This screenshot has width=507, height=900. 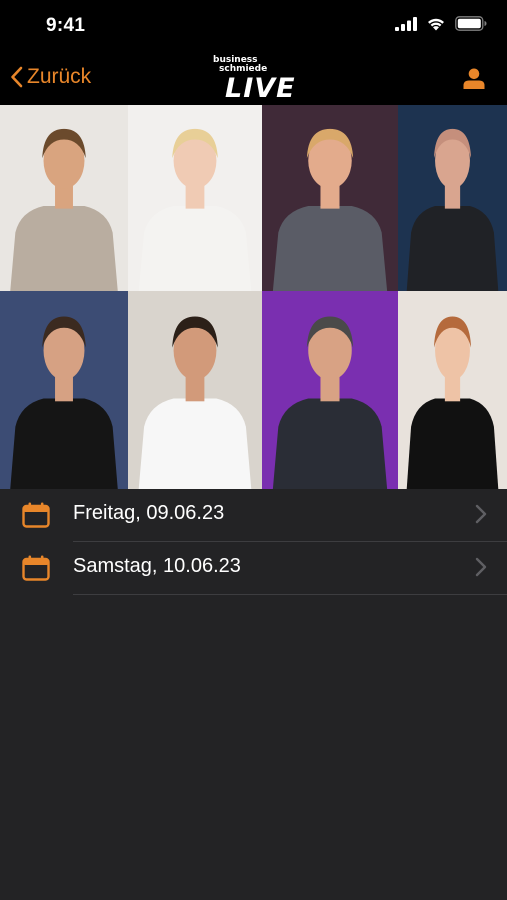 I want to click on speaker-photo-2-illustration, so click(x=195, y=198).